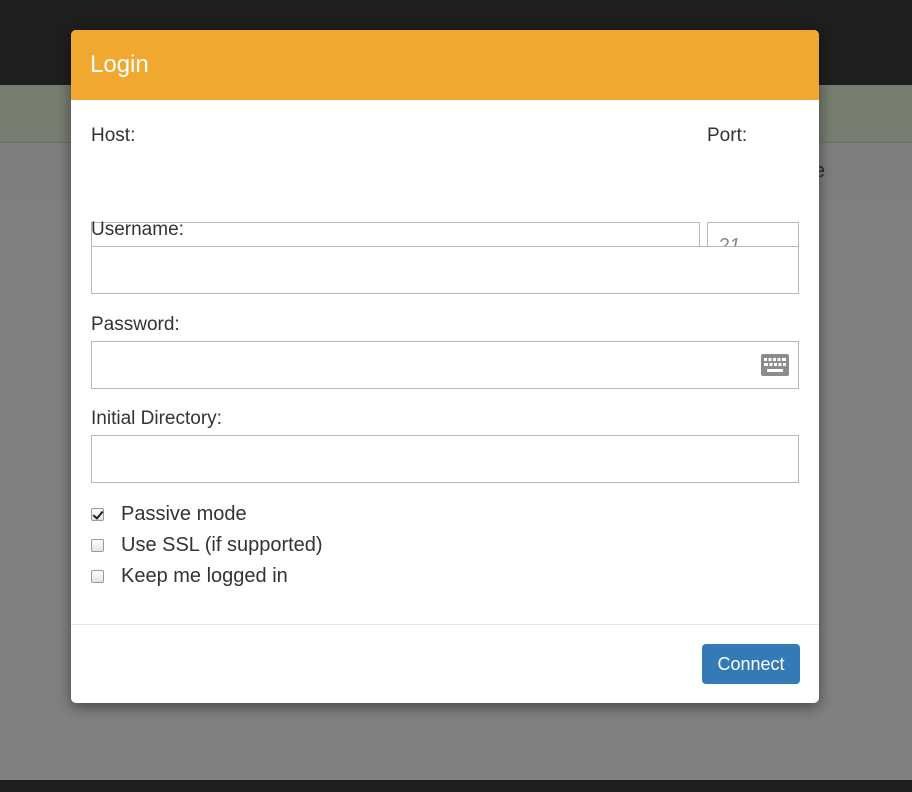 The image size is (912, 792). I want to click on passive-mode-label: Passive mode, so click(184, 514).